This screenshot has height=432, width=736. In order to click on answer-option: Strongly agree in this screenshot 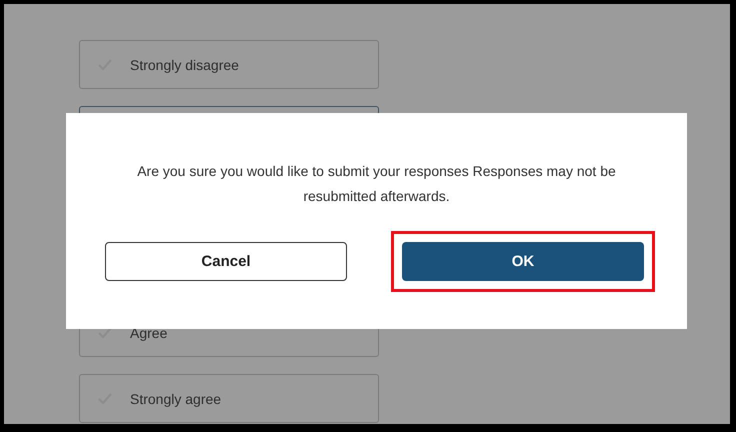, I will do `click(229, 398)`.